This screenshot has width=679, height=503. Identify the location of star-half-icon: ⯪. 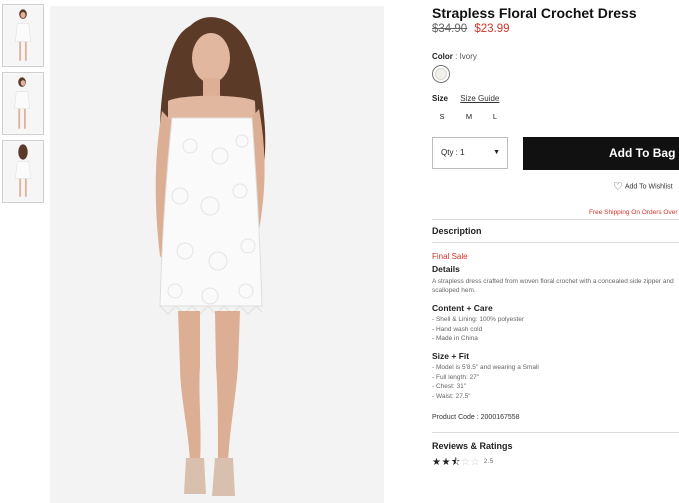
(455, 462).